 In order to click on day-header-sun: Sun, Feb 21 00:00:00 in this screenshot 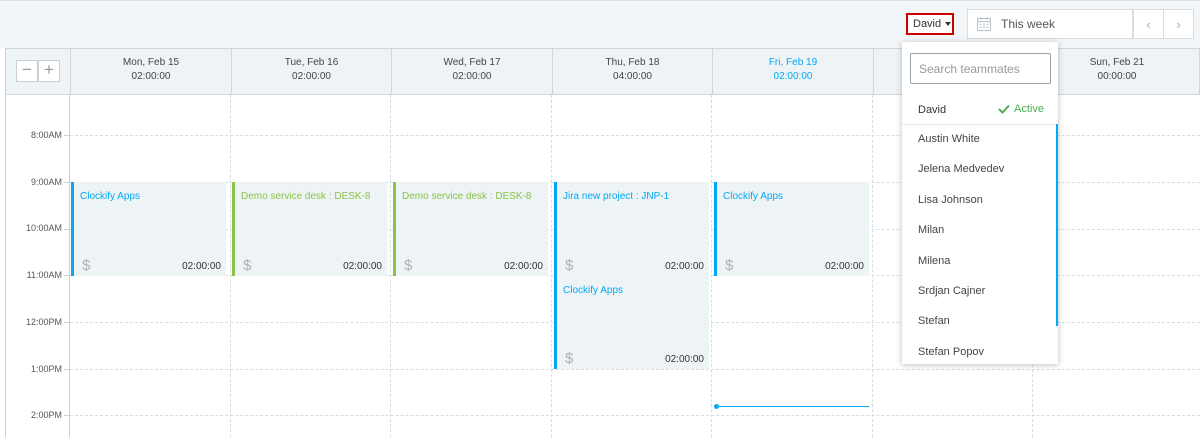, I will do `click(1116, 71)`.